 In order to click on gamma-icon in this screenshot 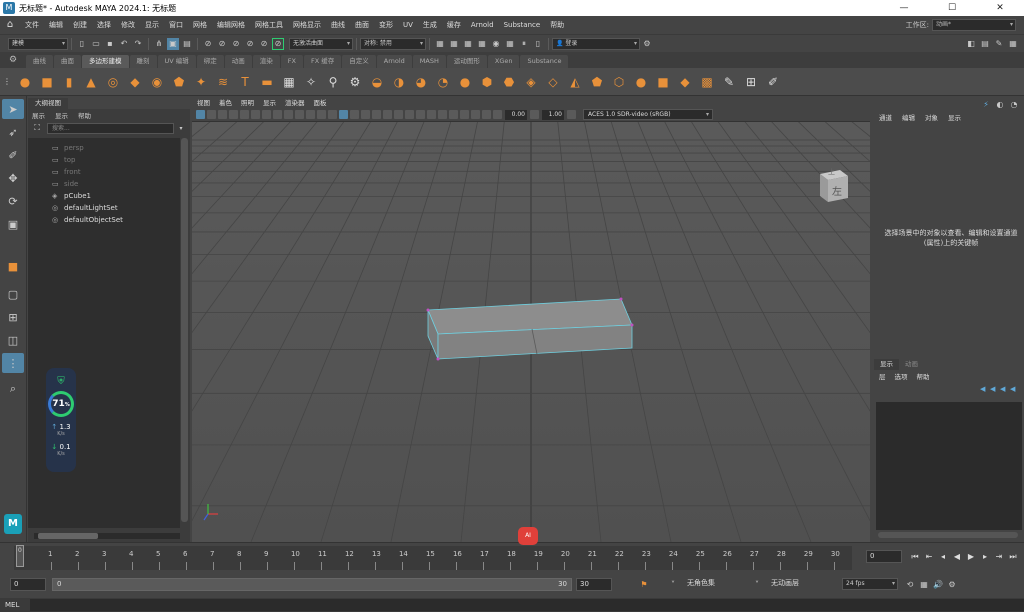, I will do `click(534, 114)`.